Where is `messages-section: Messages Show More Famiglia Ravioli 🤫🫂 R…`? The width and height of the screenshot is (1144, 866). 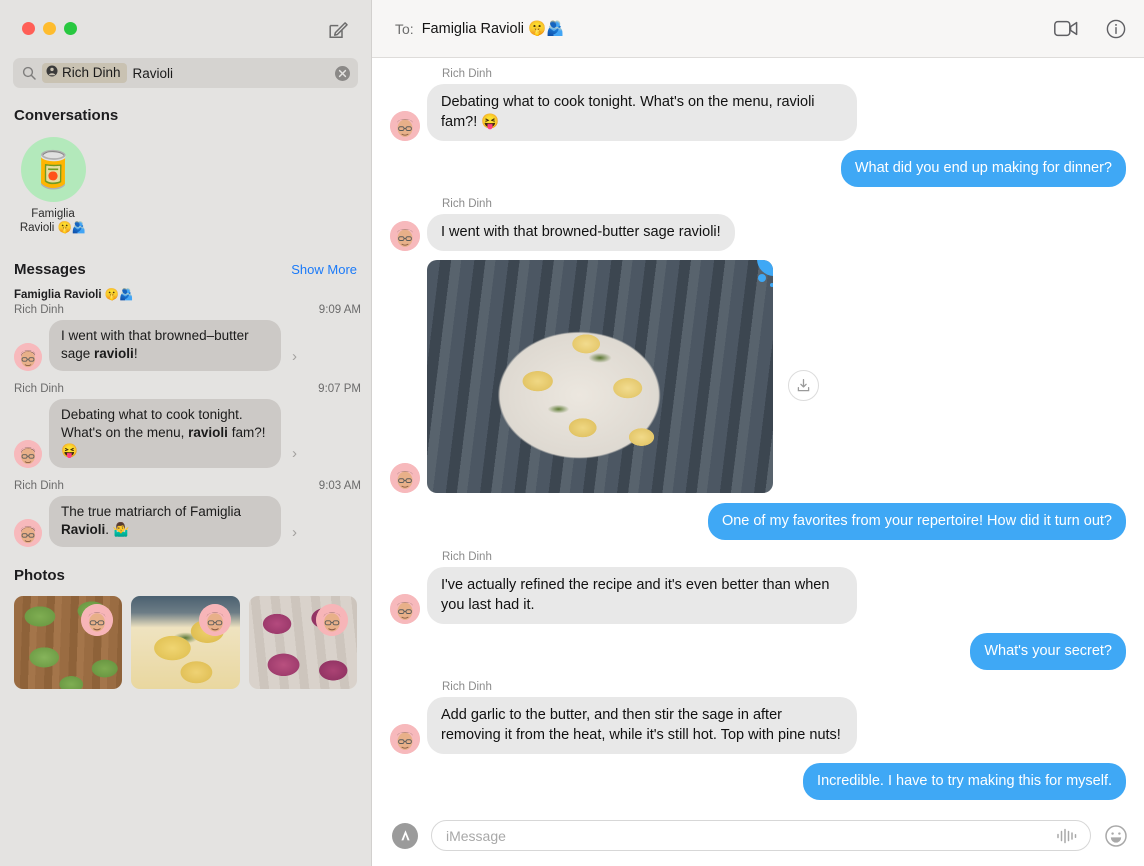
messages-section: Messages Show More Famiglia Ravioli 🤫🫂 R… is located at coordinates (185, 404).